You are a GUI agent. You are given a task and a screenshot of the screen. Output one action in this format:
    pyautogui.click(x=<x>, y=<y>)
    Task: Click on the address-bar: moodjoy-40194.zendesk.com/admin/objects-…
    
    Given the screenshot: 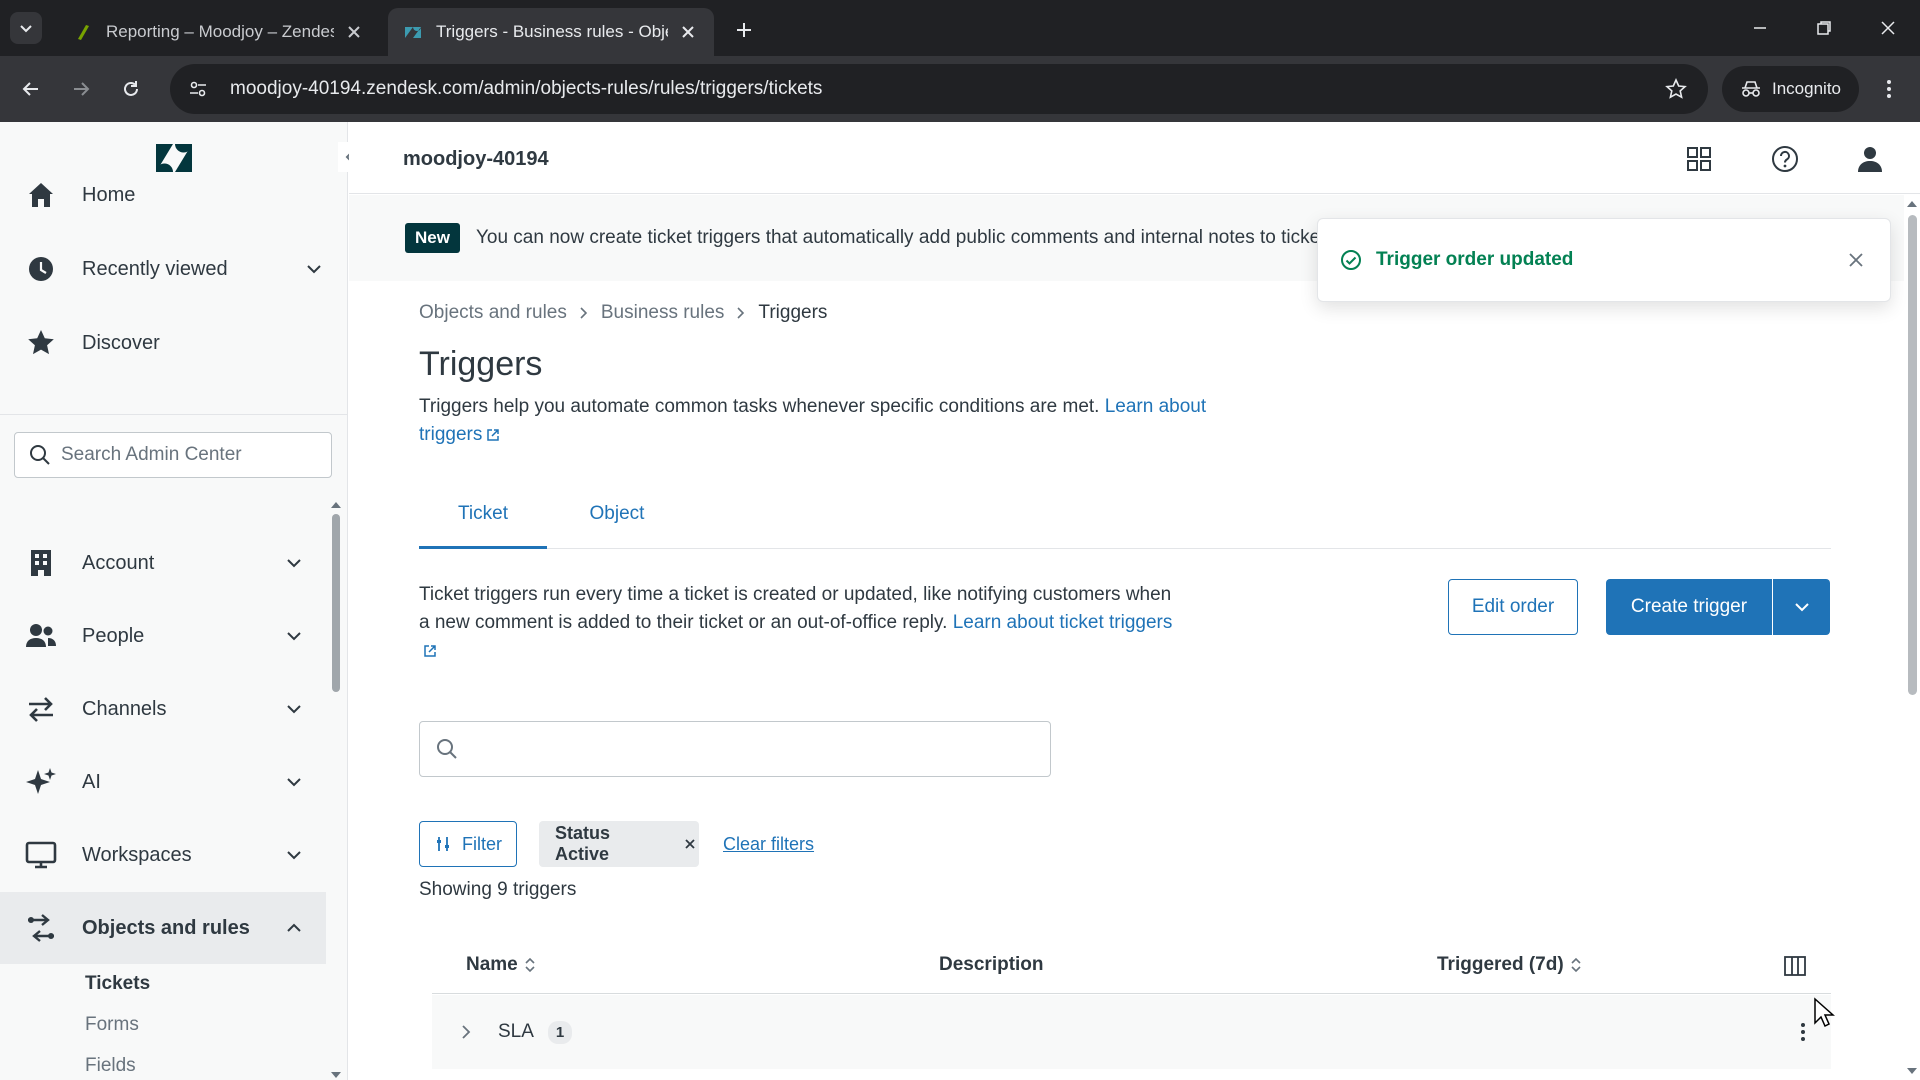 What is the action you would take?
    pyautogui.click(x=939, y=89)
    